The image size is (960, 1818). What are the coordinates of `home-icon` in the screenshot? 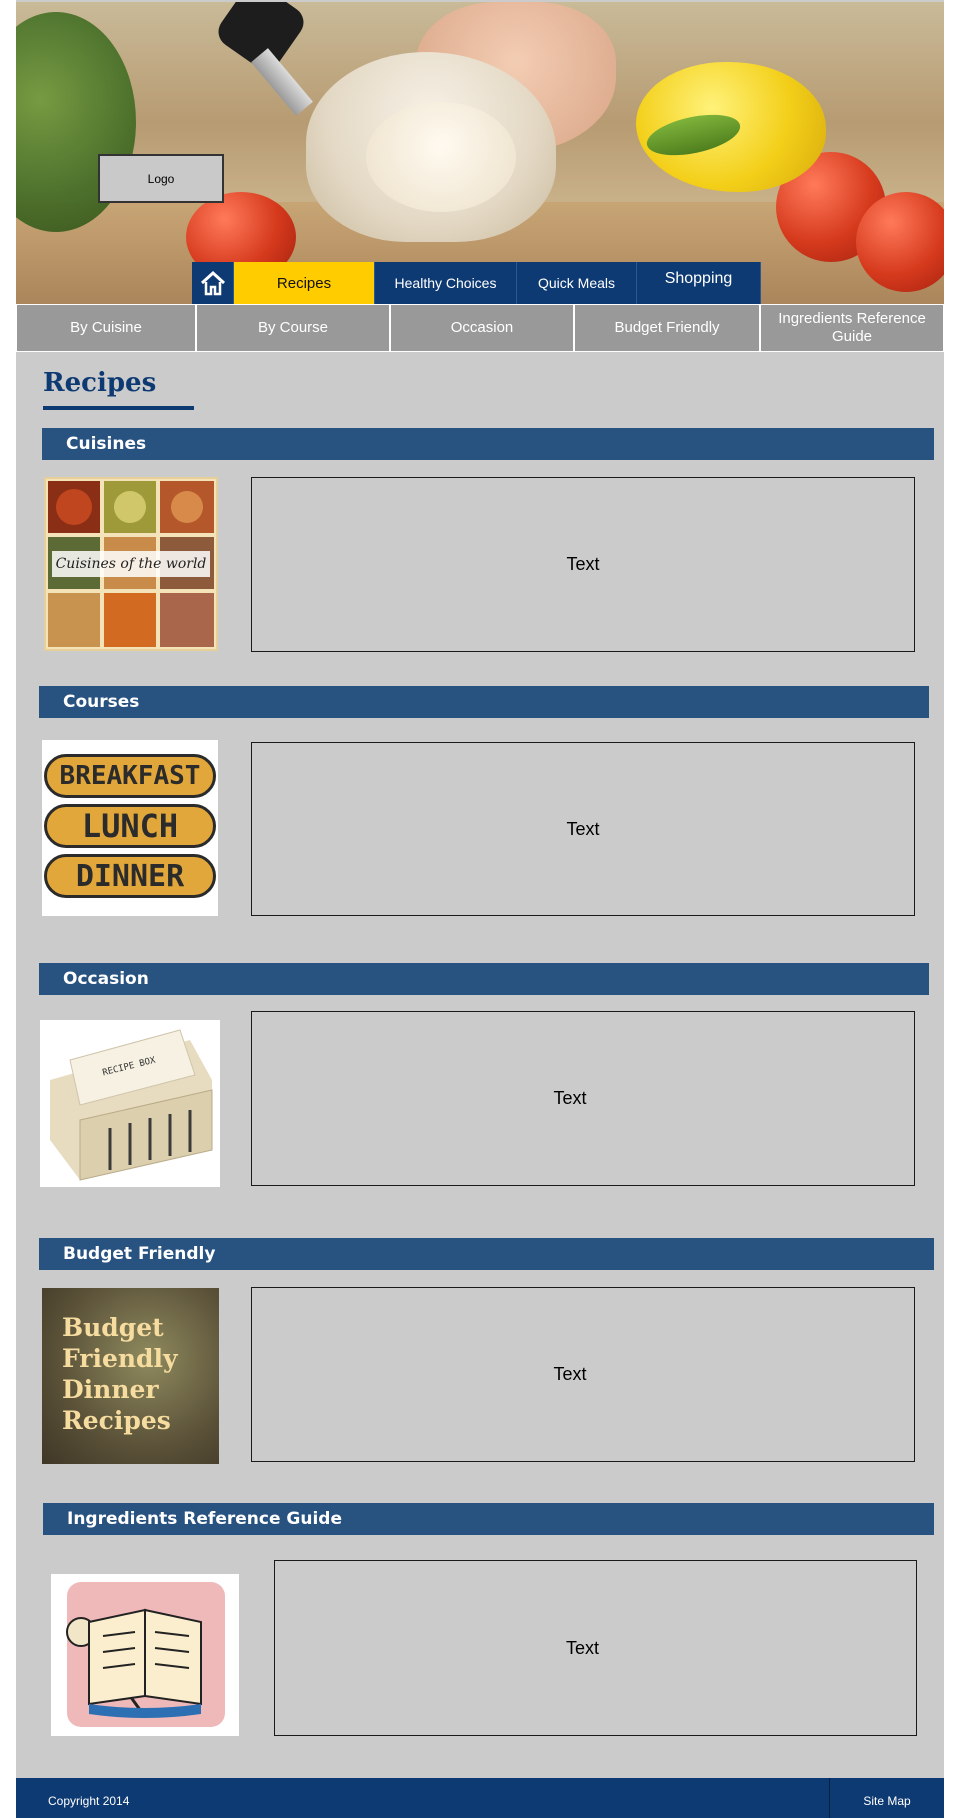 It's located at (212, 283).